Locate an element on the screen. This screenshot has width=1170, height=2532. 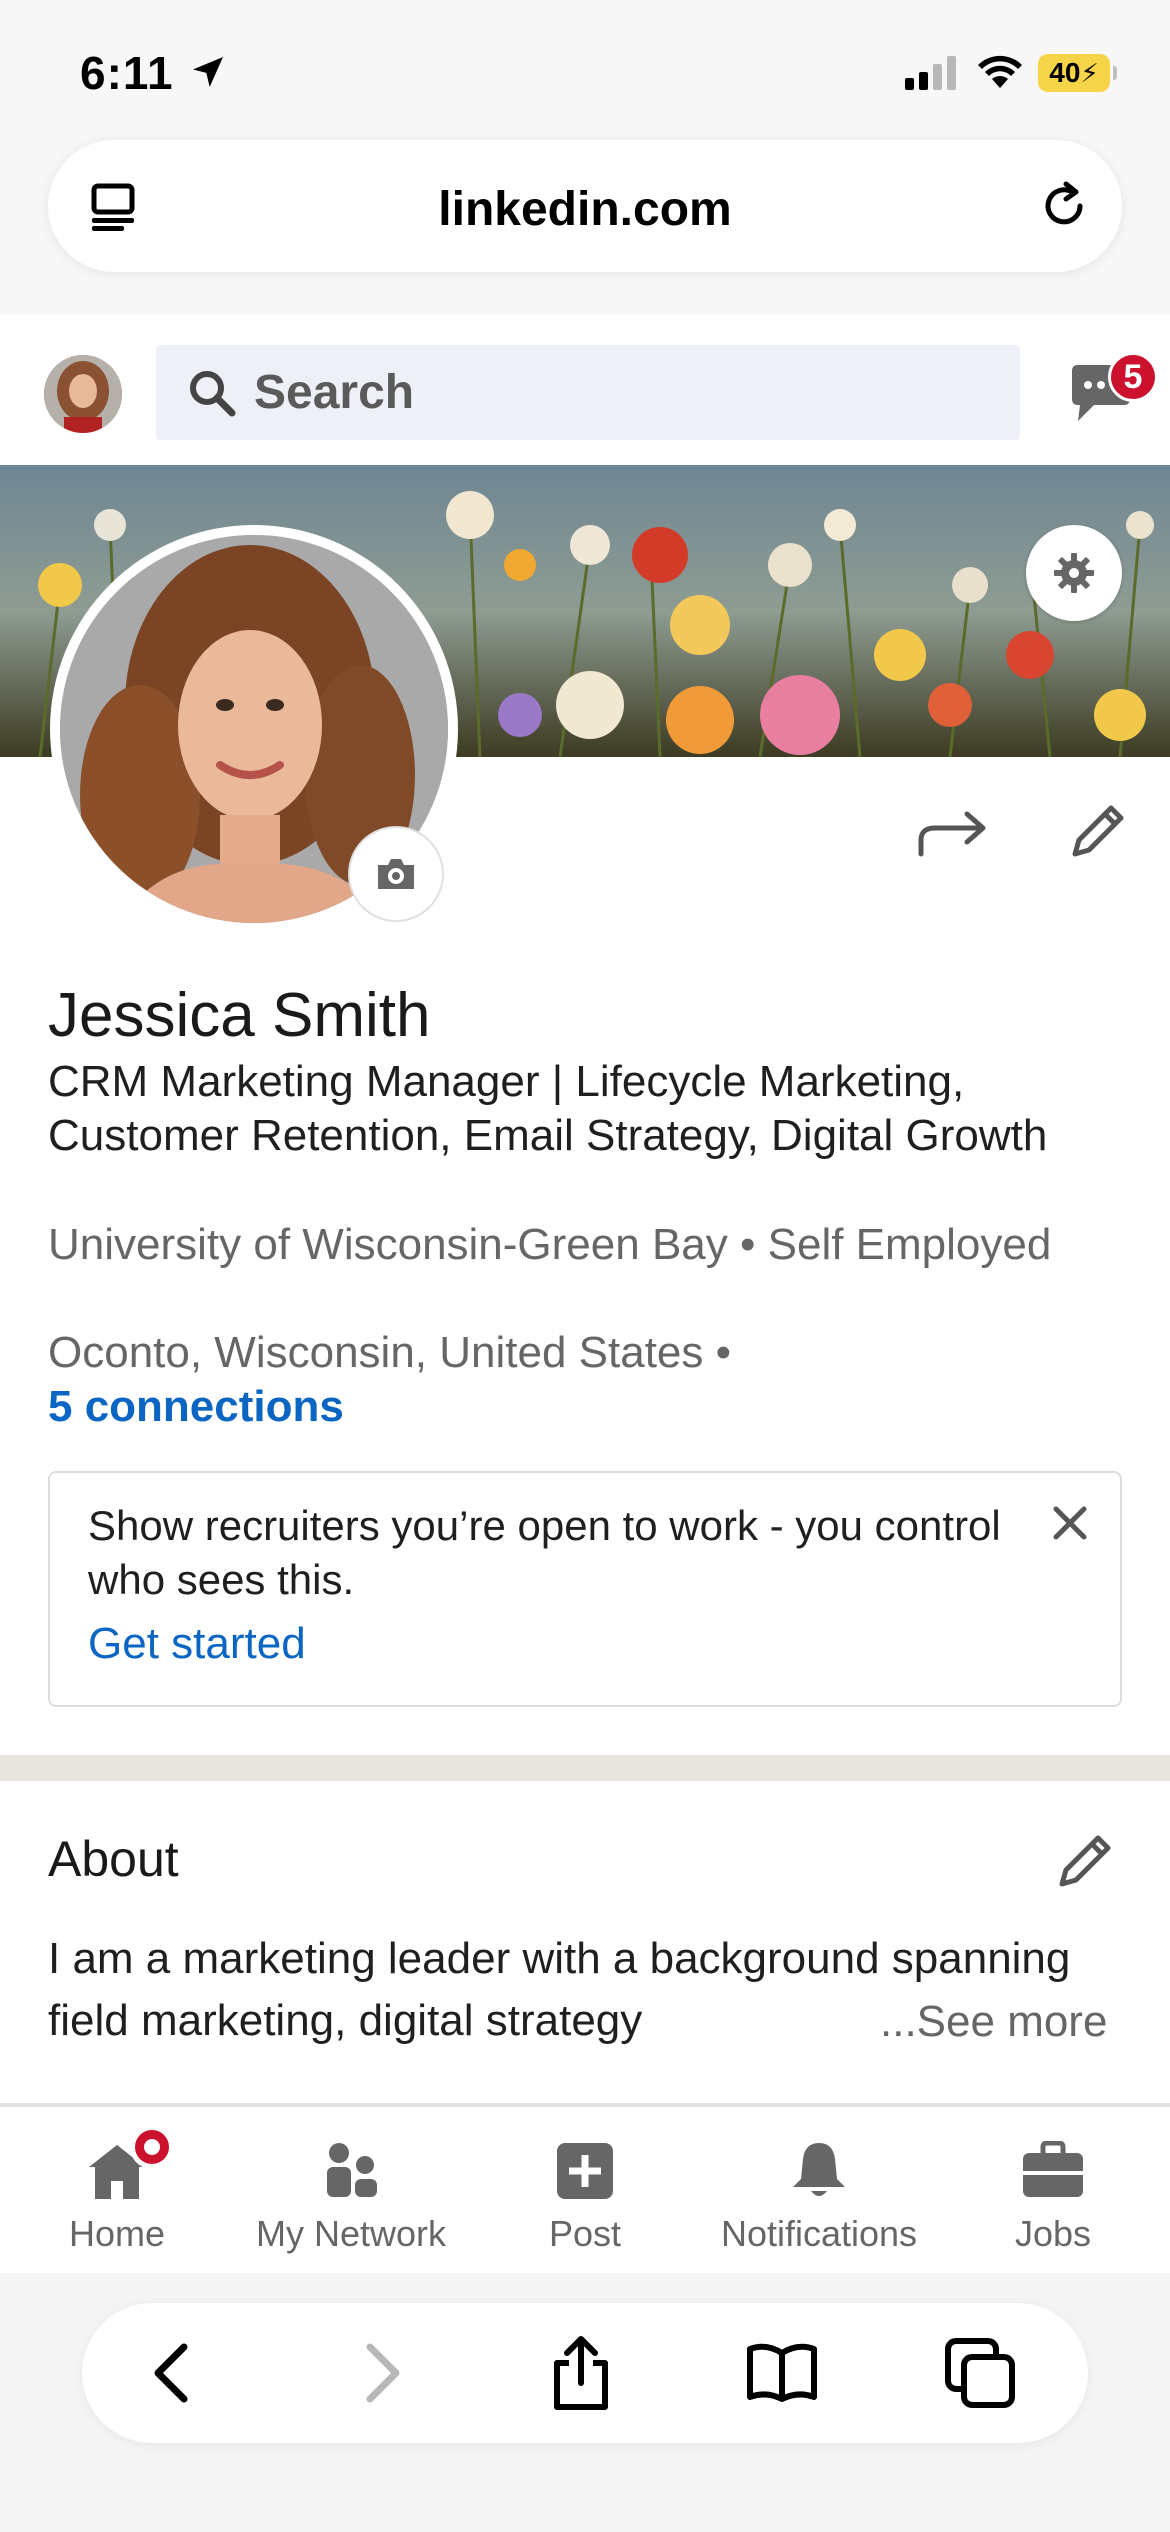
banner-settings-button is located at coordinates (1074, 573).